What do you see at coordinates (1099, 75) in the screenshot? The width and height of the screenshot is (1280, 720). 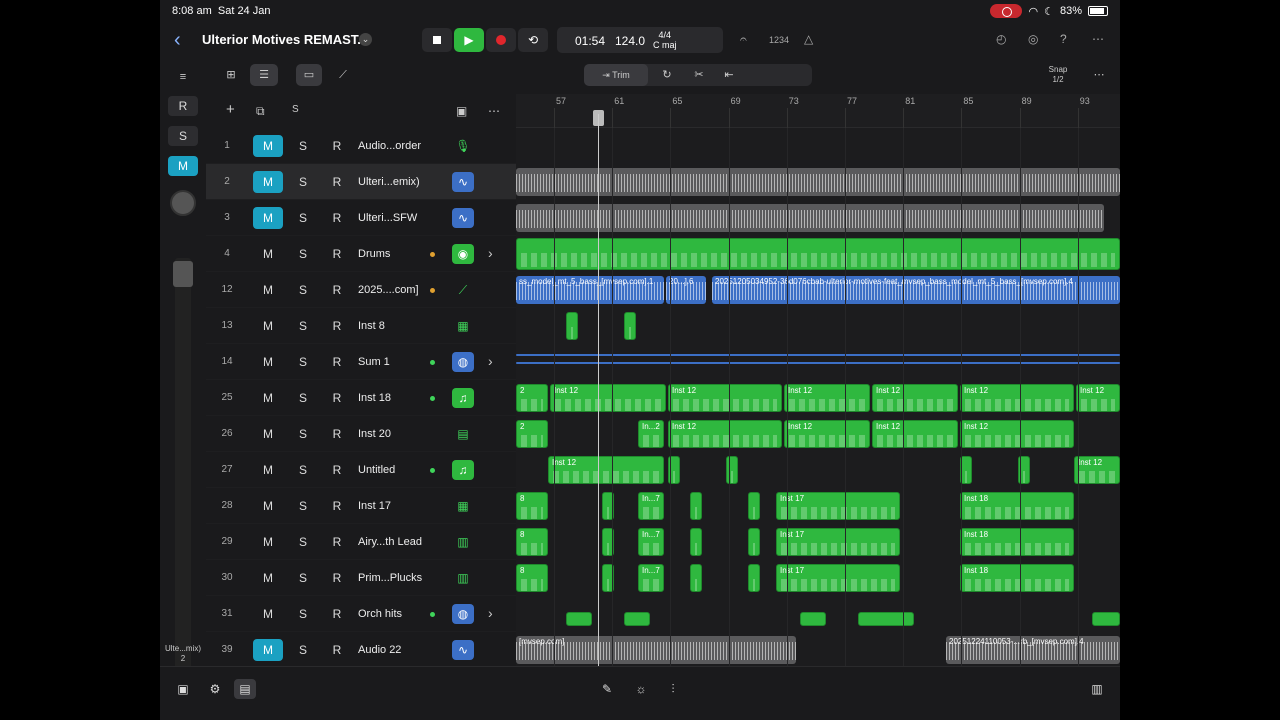 I see `toolbar-more-icon: ⋯` at bounding box center [1099, 75].